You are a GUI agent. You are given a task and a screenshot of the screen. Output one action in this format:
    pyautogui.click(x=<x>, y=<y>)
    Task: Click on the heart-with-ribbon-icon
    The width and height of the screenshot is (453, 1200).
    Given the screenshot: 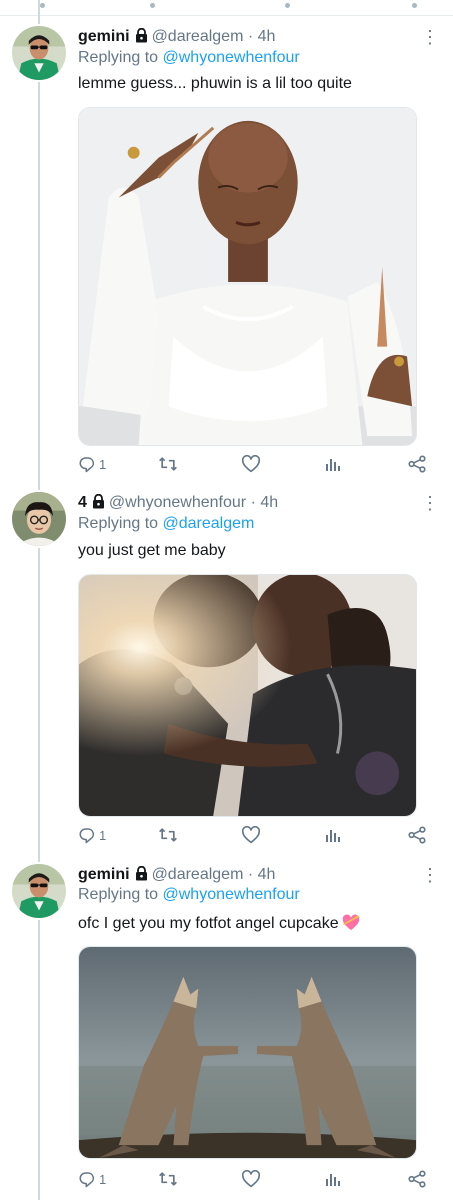 What is the action you would take?
    pyautogui.click(x=351, y=925)
    